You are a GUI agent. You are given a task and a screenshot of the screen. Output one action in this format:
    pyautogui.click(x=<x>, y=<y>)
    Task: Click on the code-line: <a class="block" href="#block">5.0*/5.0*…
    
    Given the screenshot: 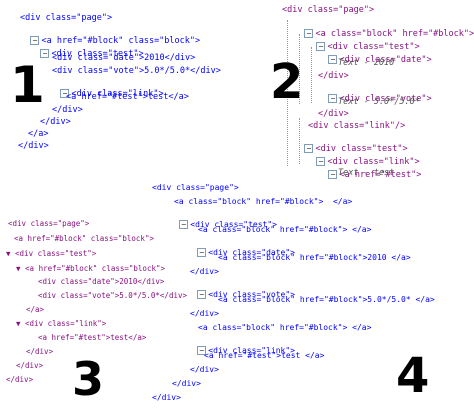 What is the action you would take?
    pyautogui.click(x=326, y=299)
    